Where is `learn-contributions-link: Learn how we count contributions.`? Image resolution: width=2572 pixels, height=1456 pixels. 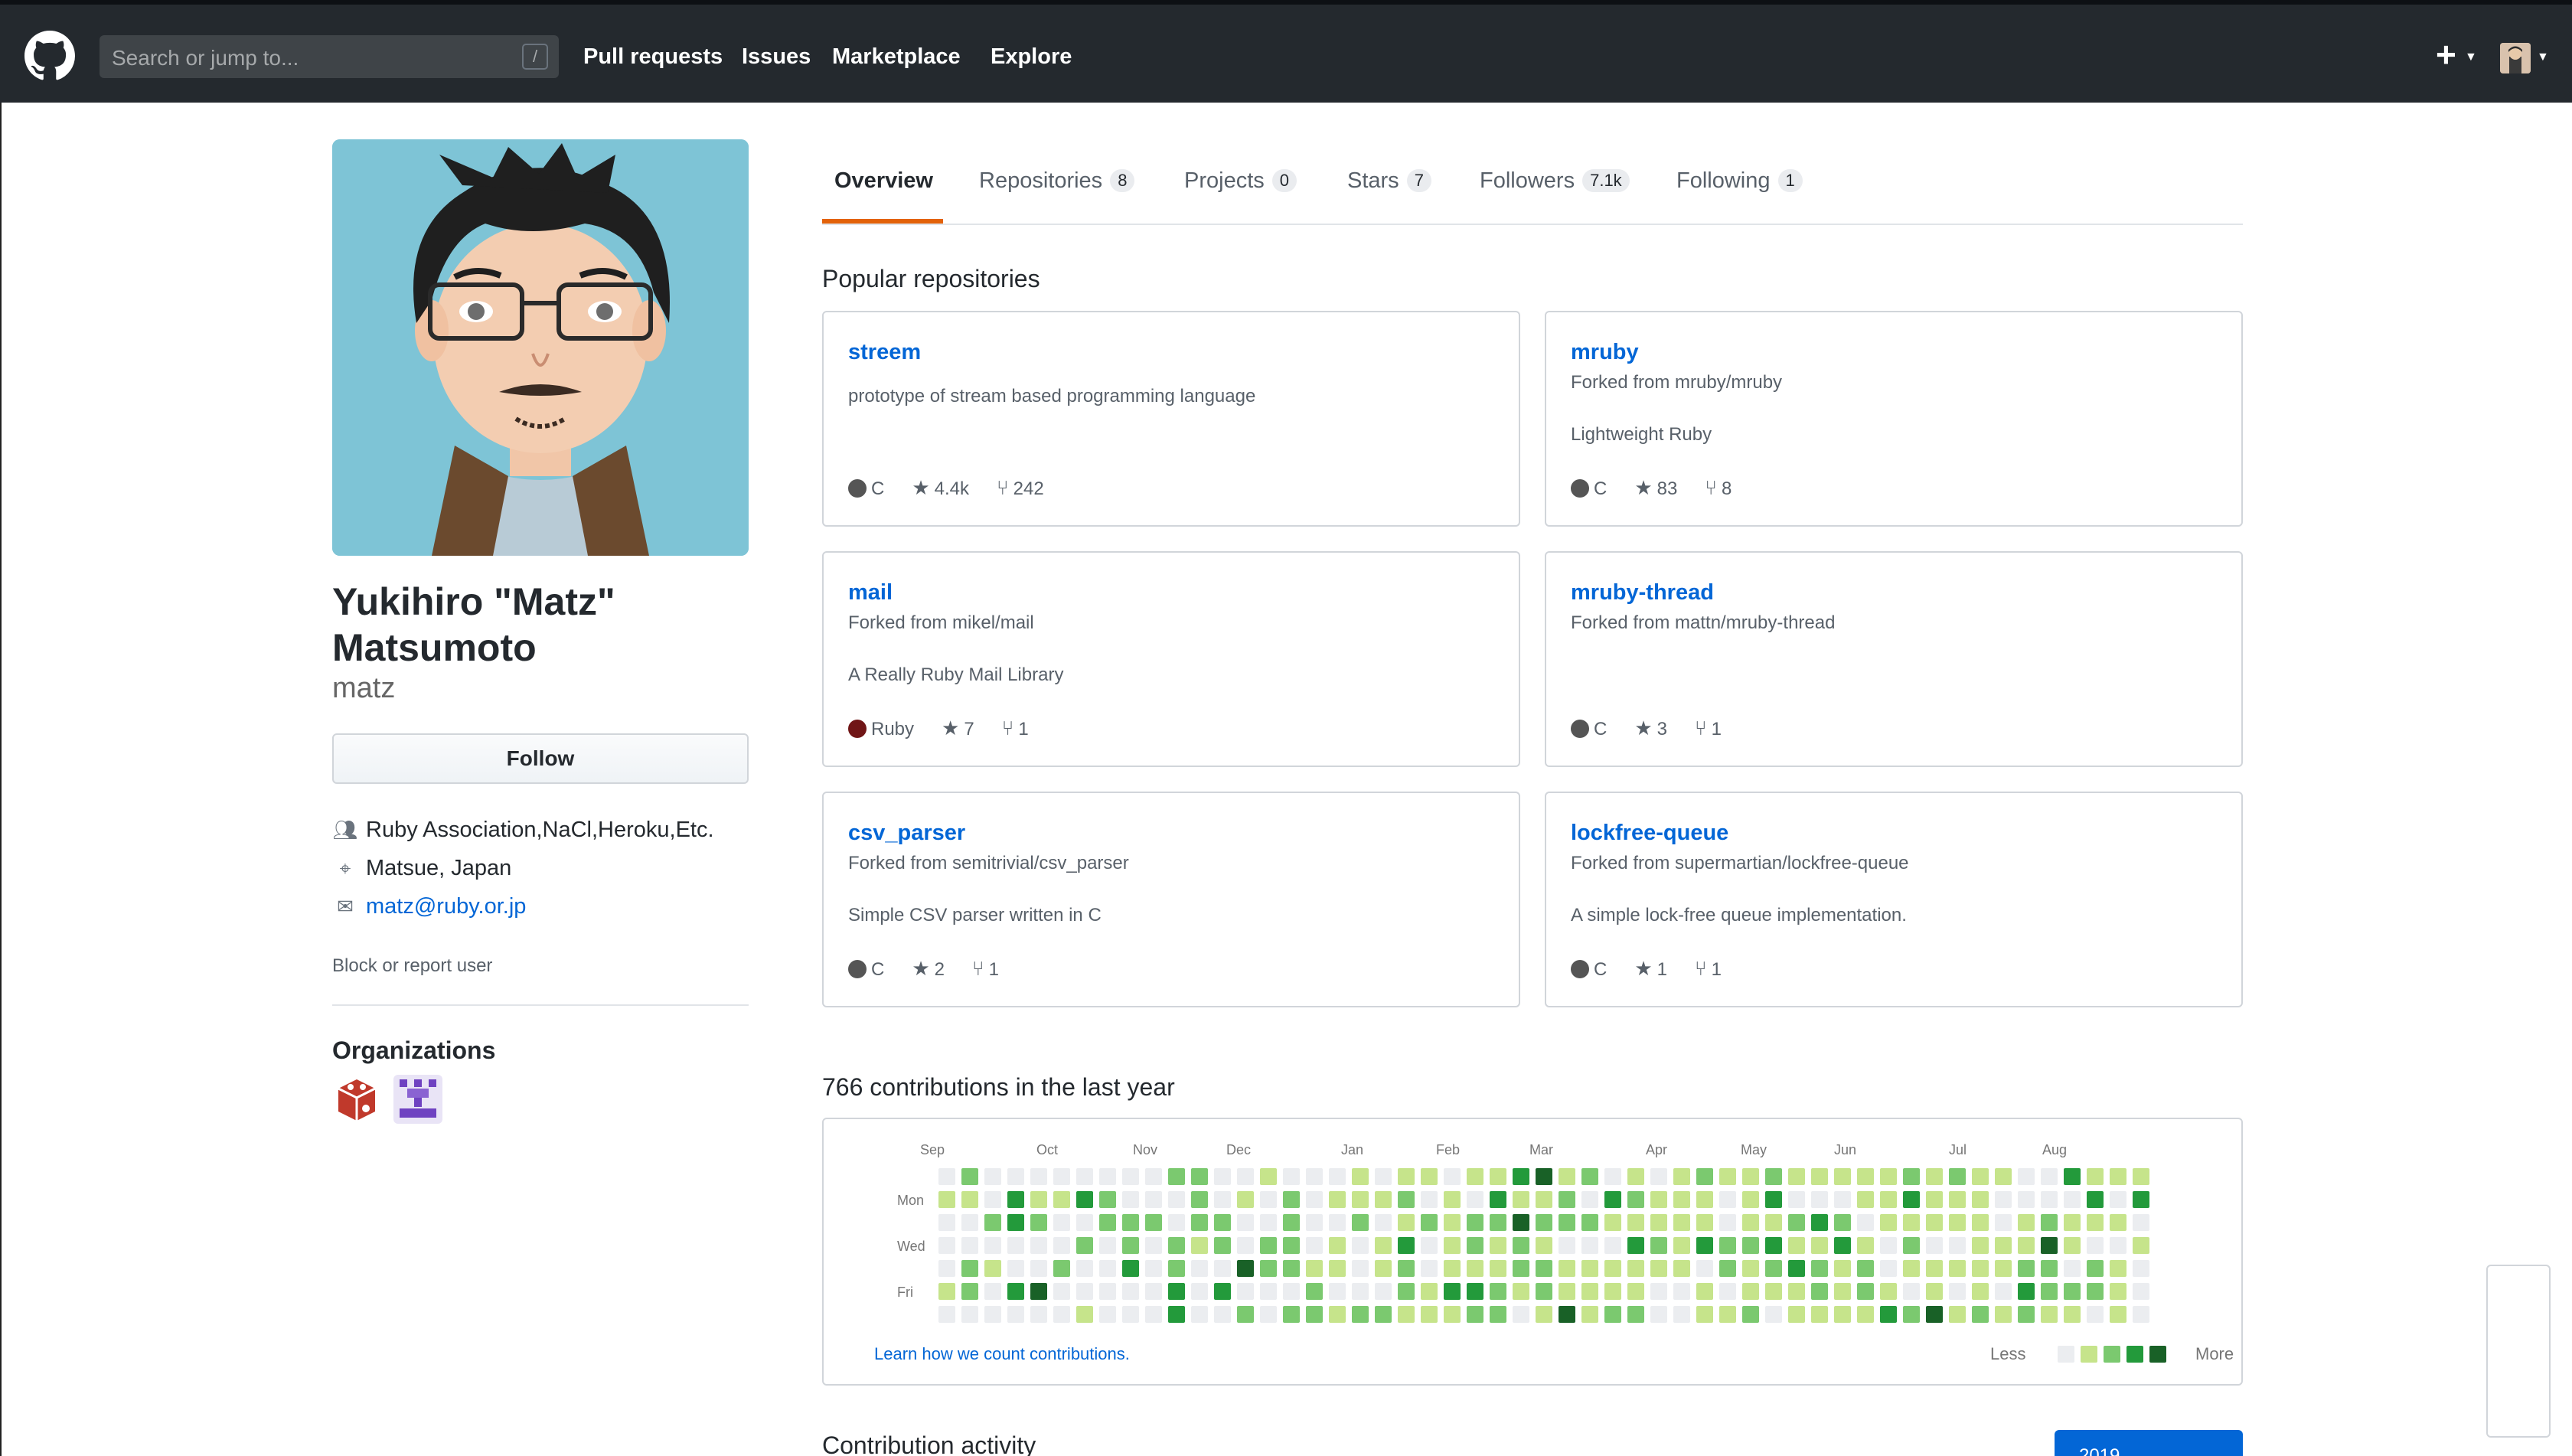 learn-contributions-link: Learn how we count contributions. is located at coordinates (1002, 1354).